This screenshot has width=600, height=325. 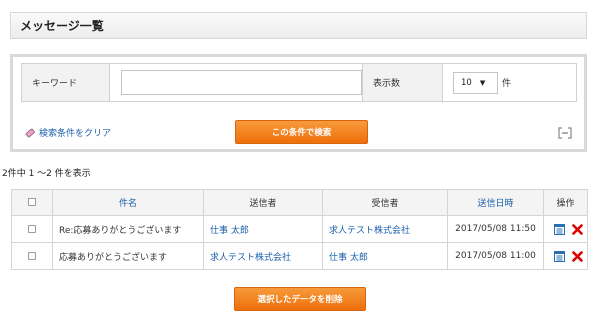 I want to click on count-label: 表示数, so click(x=403, y=82).